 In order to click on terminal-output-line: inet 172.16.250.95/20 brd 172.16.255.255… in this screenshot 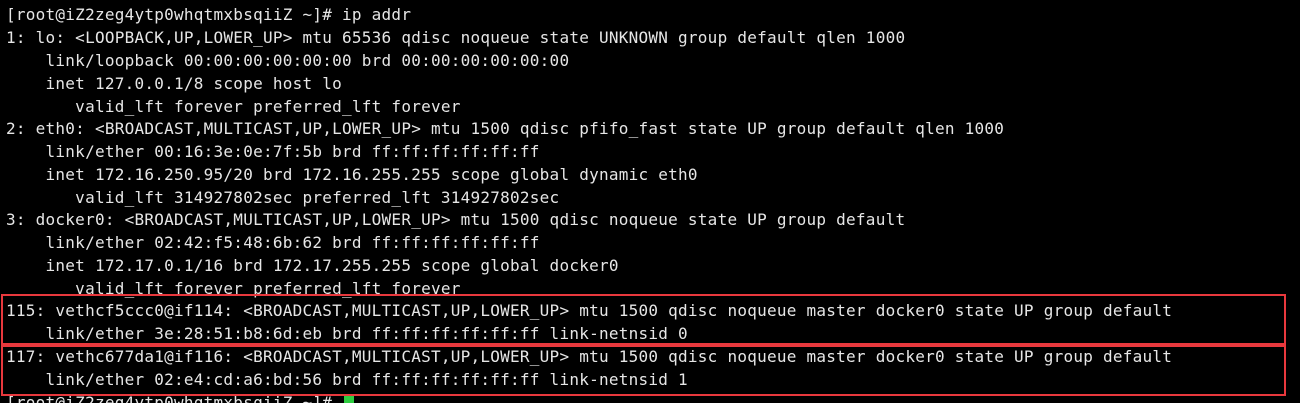, I will do `click(352, 174)`.